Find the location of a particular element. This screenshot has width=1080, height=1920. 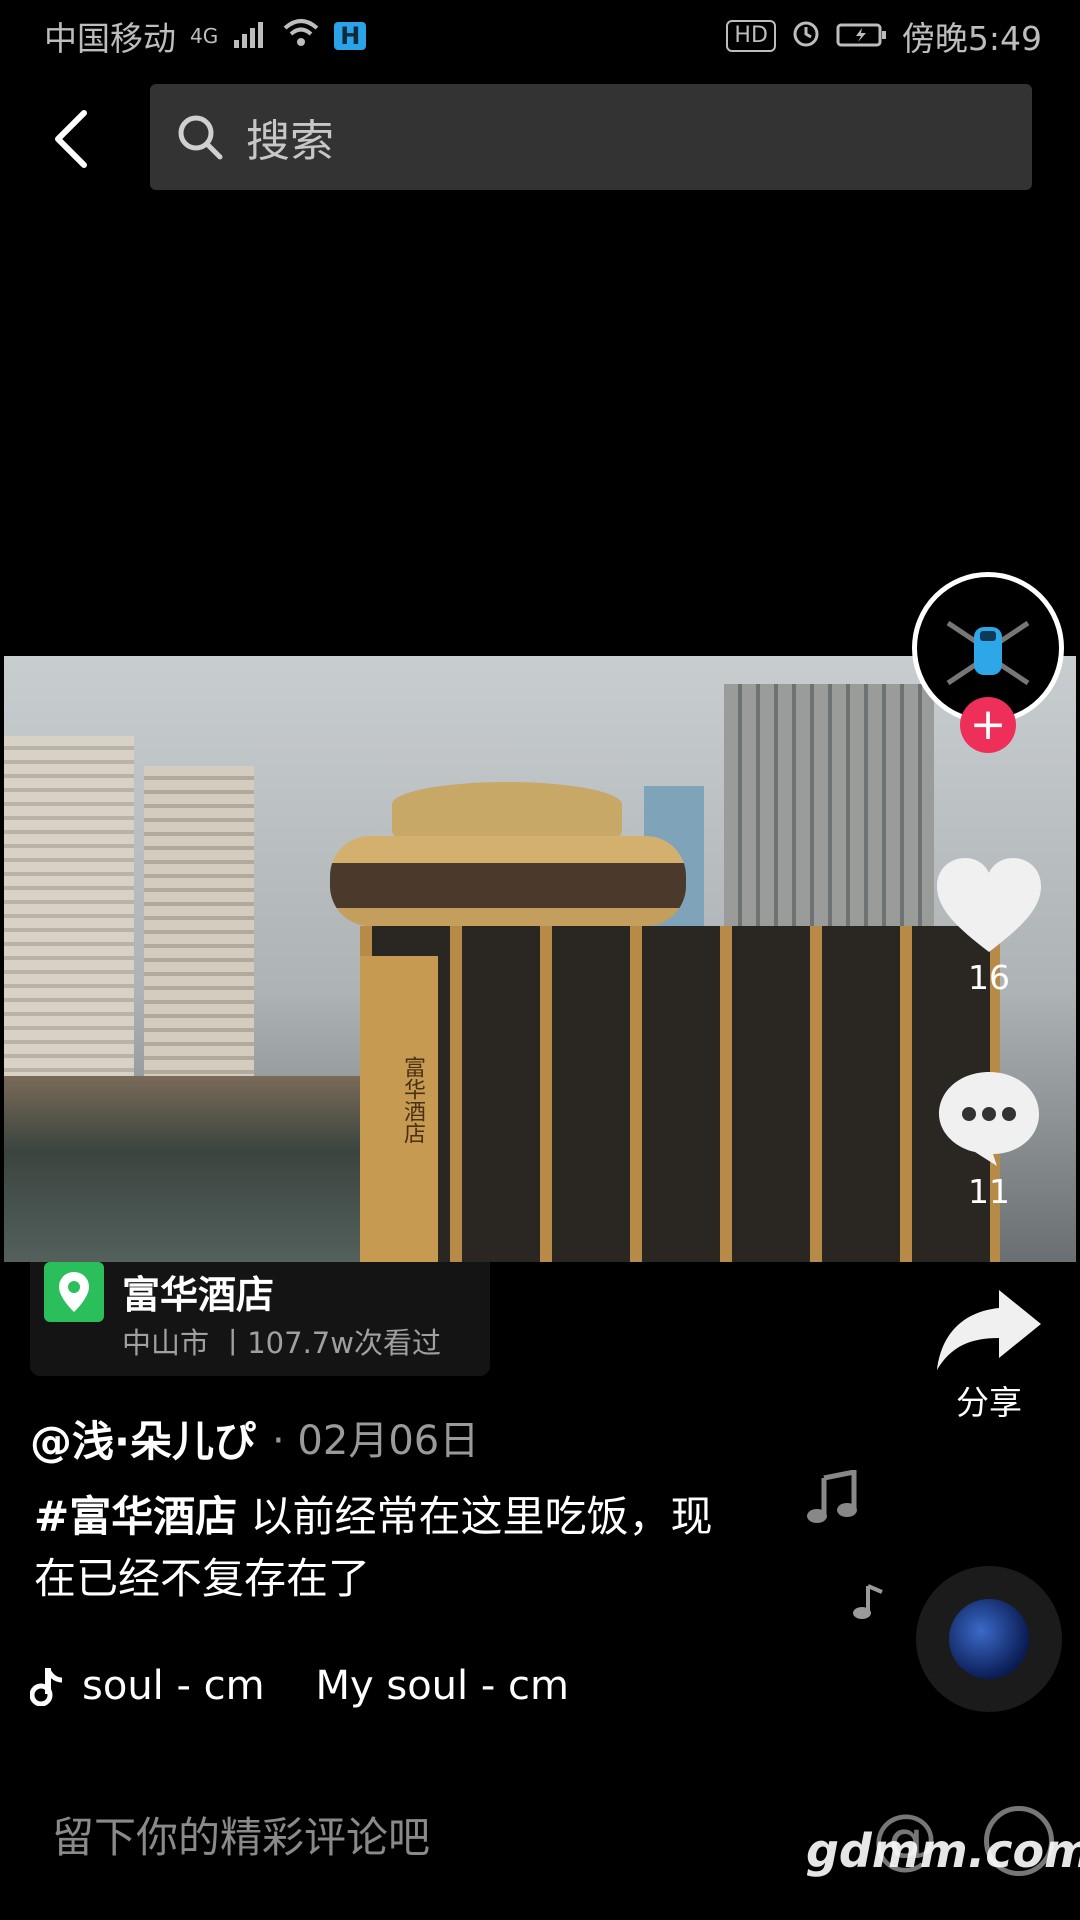

search-bar: 搜索 is located at coordinates (591, 137).